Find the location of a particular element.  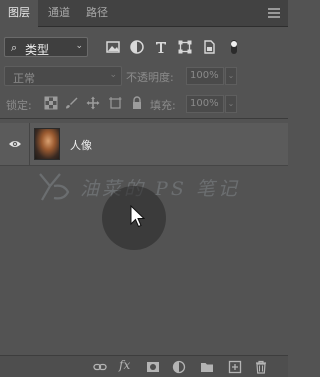

adjustment-filter-icon is located at coordinates (137, 47).